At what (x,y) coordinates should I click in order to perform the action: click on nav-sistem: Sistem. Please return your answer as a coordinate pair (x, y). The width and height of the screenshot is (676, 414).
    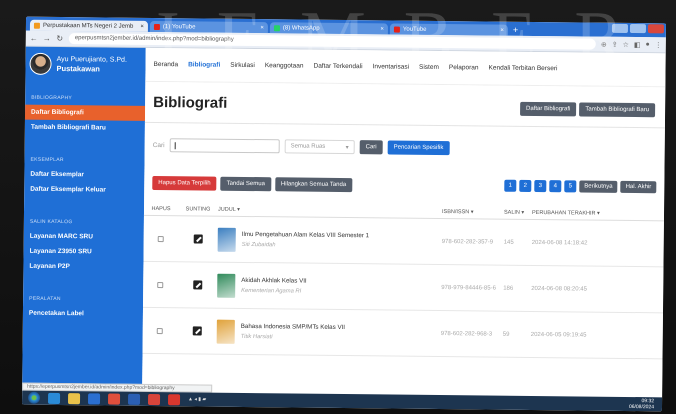
    Looking at the image, I should click on (429, 67).